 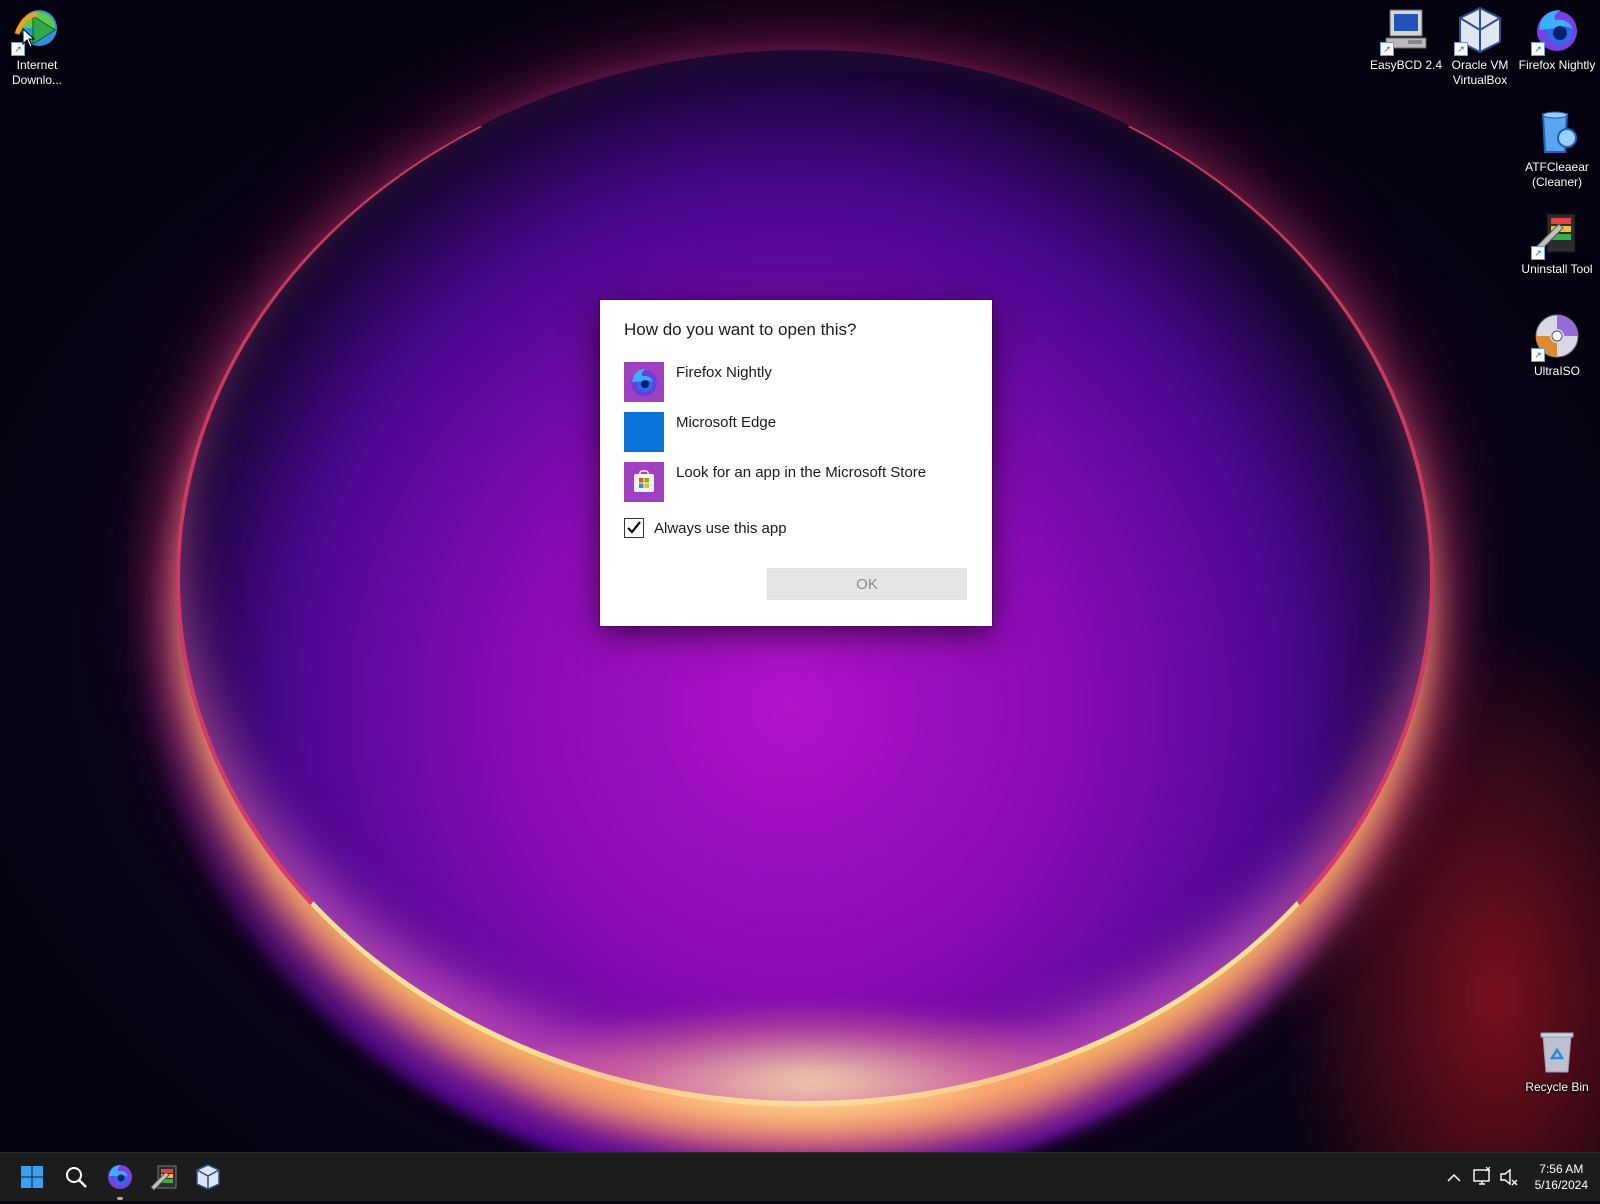 I want to click on network-icon, so click(x=1482, y=1175).